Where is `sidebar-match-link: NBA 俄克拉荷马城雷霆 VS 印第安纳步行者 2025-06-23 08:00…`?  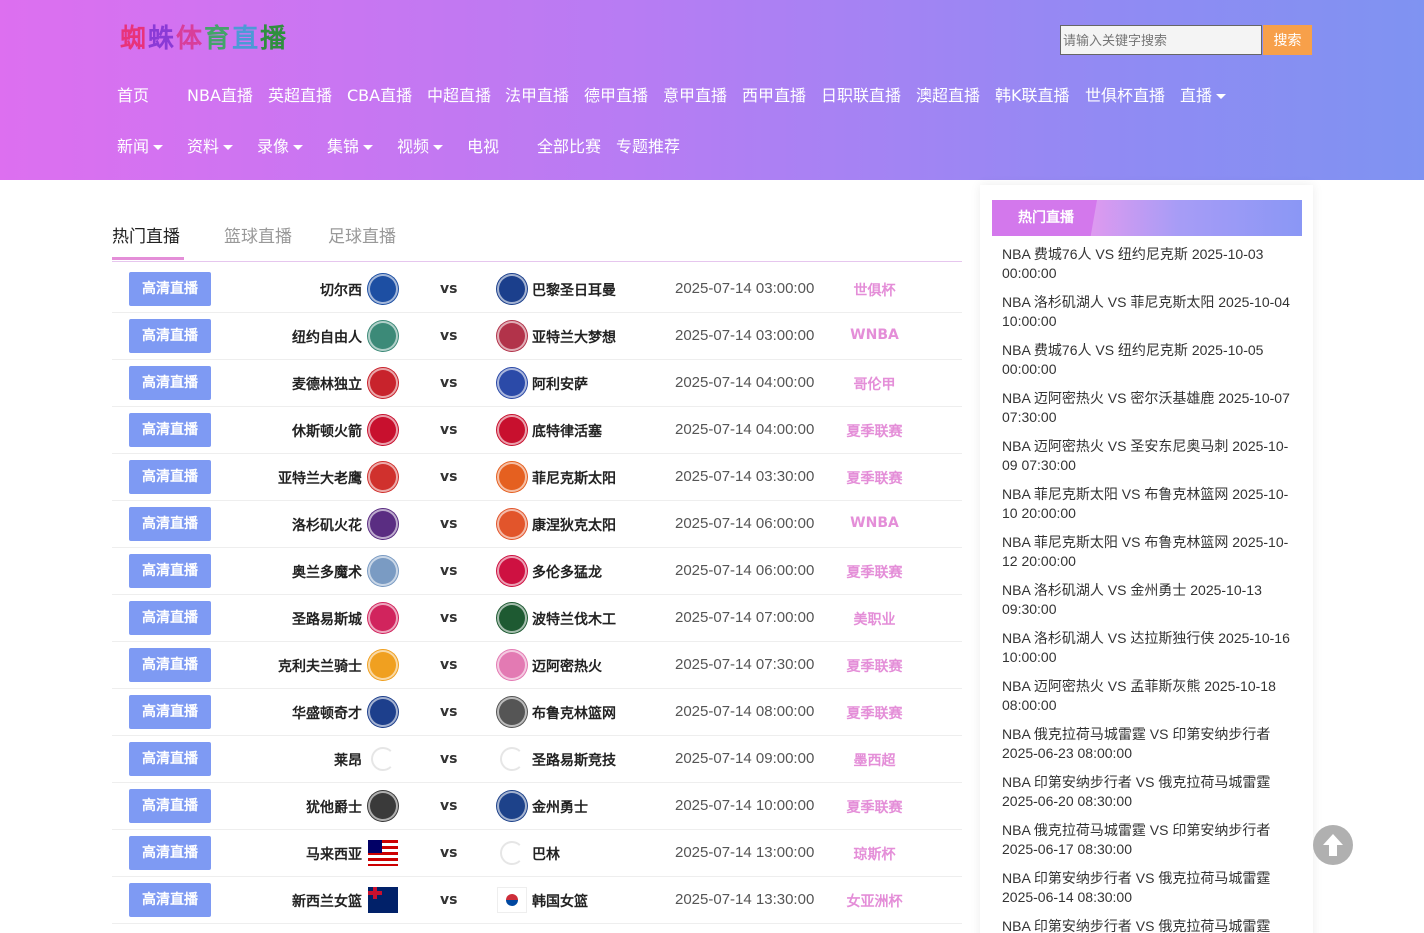 sidebar-match-link: NBA 俄克拉荷马城雷霆 VS 印第安纳步行者 2025-06-23 08:00… is located at coordinates (1147, 749).